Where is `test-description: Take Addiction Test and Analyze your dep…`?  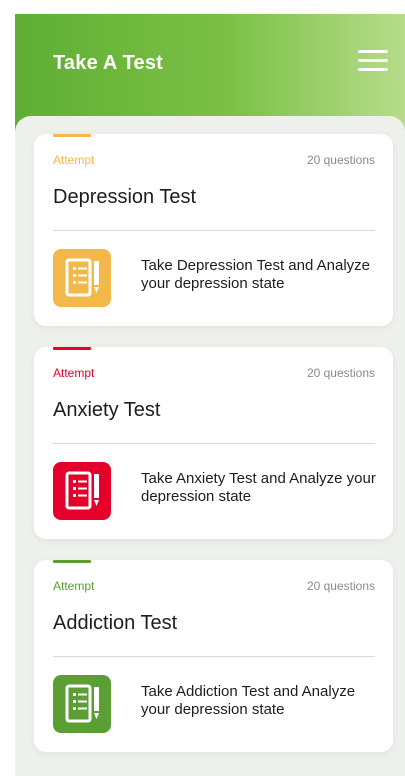 test-description: Take Addiction Test and Analyze your dep… is located at coordinates (248, 700).